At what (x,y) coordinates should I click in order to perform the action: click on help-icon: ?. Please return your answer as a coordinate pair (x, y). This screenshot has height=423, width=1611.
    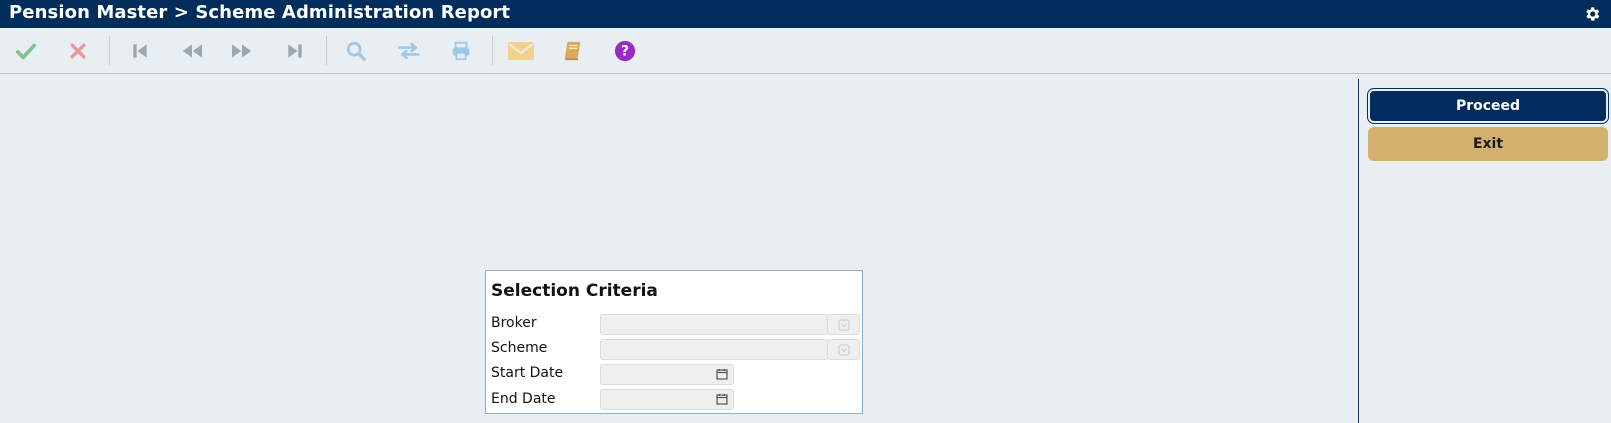
    Looking at the image, I should click on (625, 51).